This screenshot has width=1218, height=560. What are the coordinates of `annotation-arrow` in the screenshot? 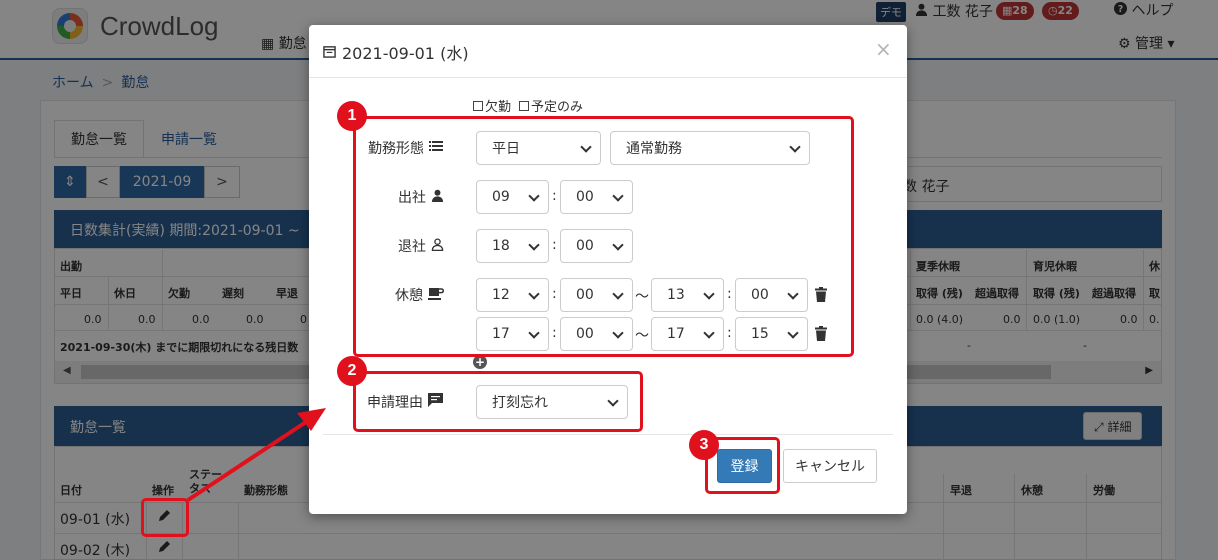 It's located at (256, 455).